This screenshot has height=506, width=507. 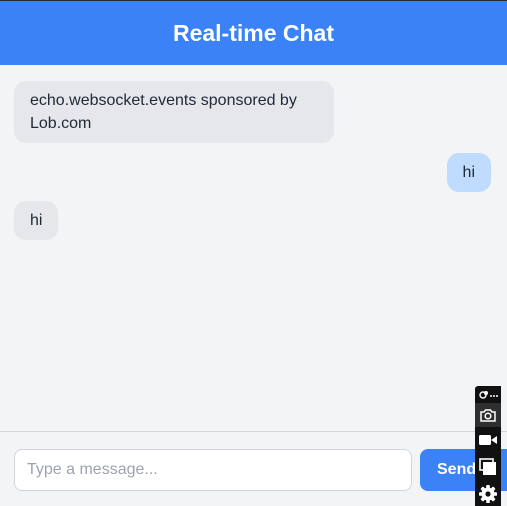 I want to click on settings-button, so click(x=488, y=494).